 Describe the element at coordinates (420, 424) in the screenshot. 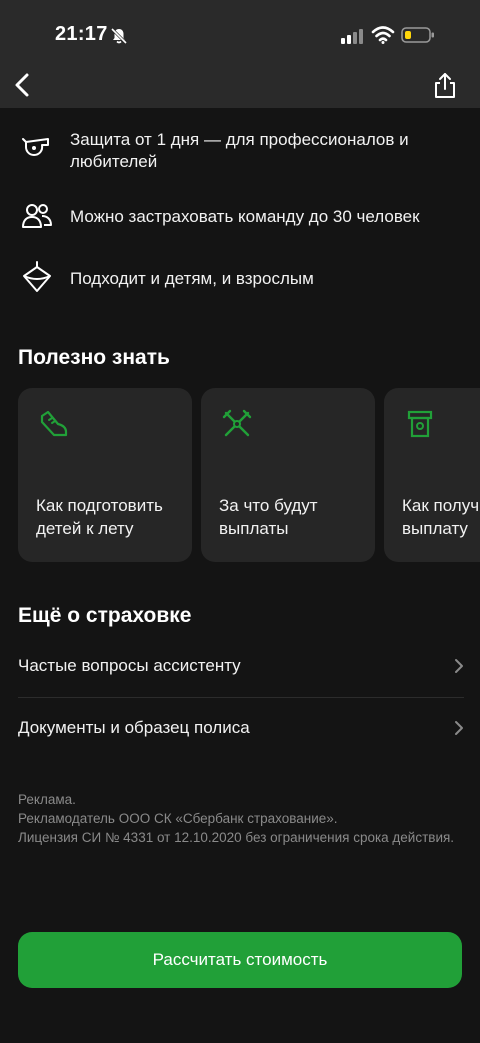

I see `atm-icon` at that location.